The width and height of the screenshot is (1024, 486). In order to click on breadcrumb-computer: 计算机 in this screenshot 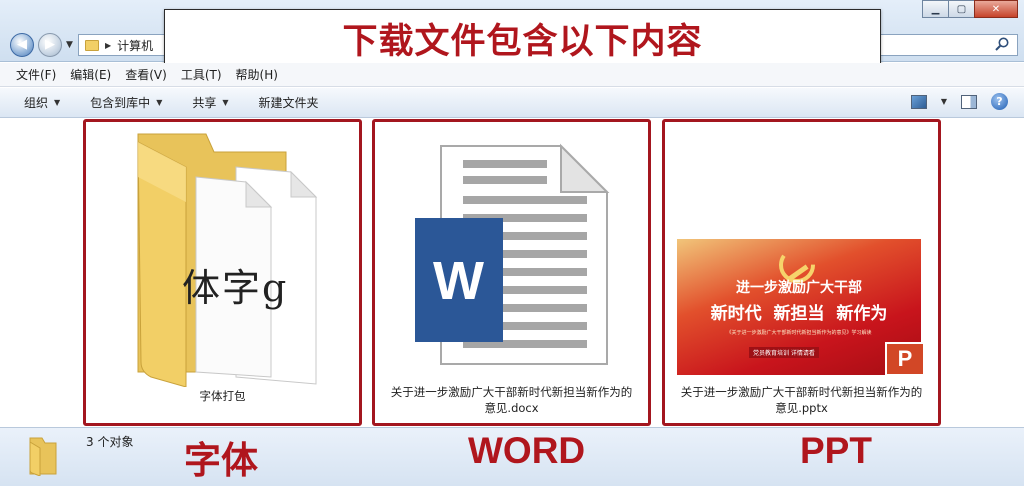, I will do `click(135, 45)`.